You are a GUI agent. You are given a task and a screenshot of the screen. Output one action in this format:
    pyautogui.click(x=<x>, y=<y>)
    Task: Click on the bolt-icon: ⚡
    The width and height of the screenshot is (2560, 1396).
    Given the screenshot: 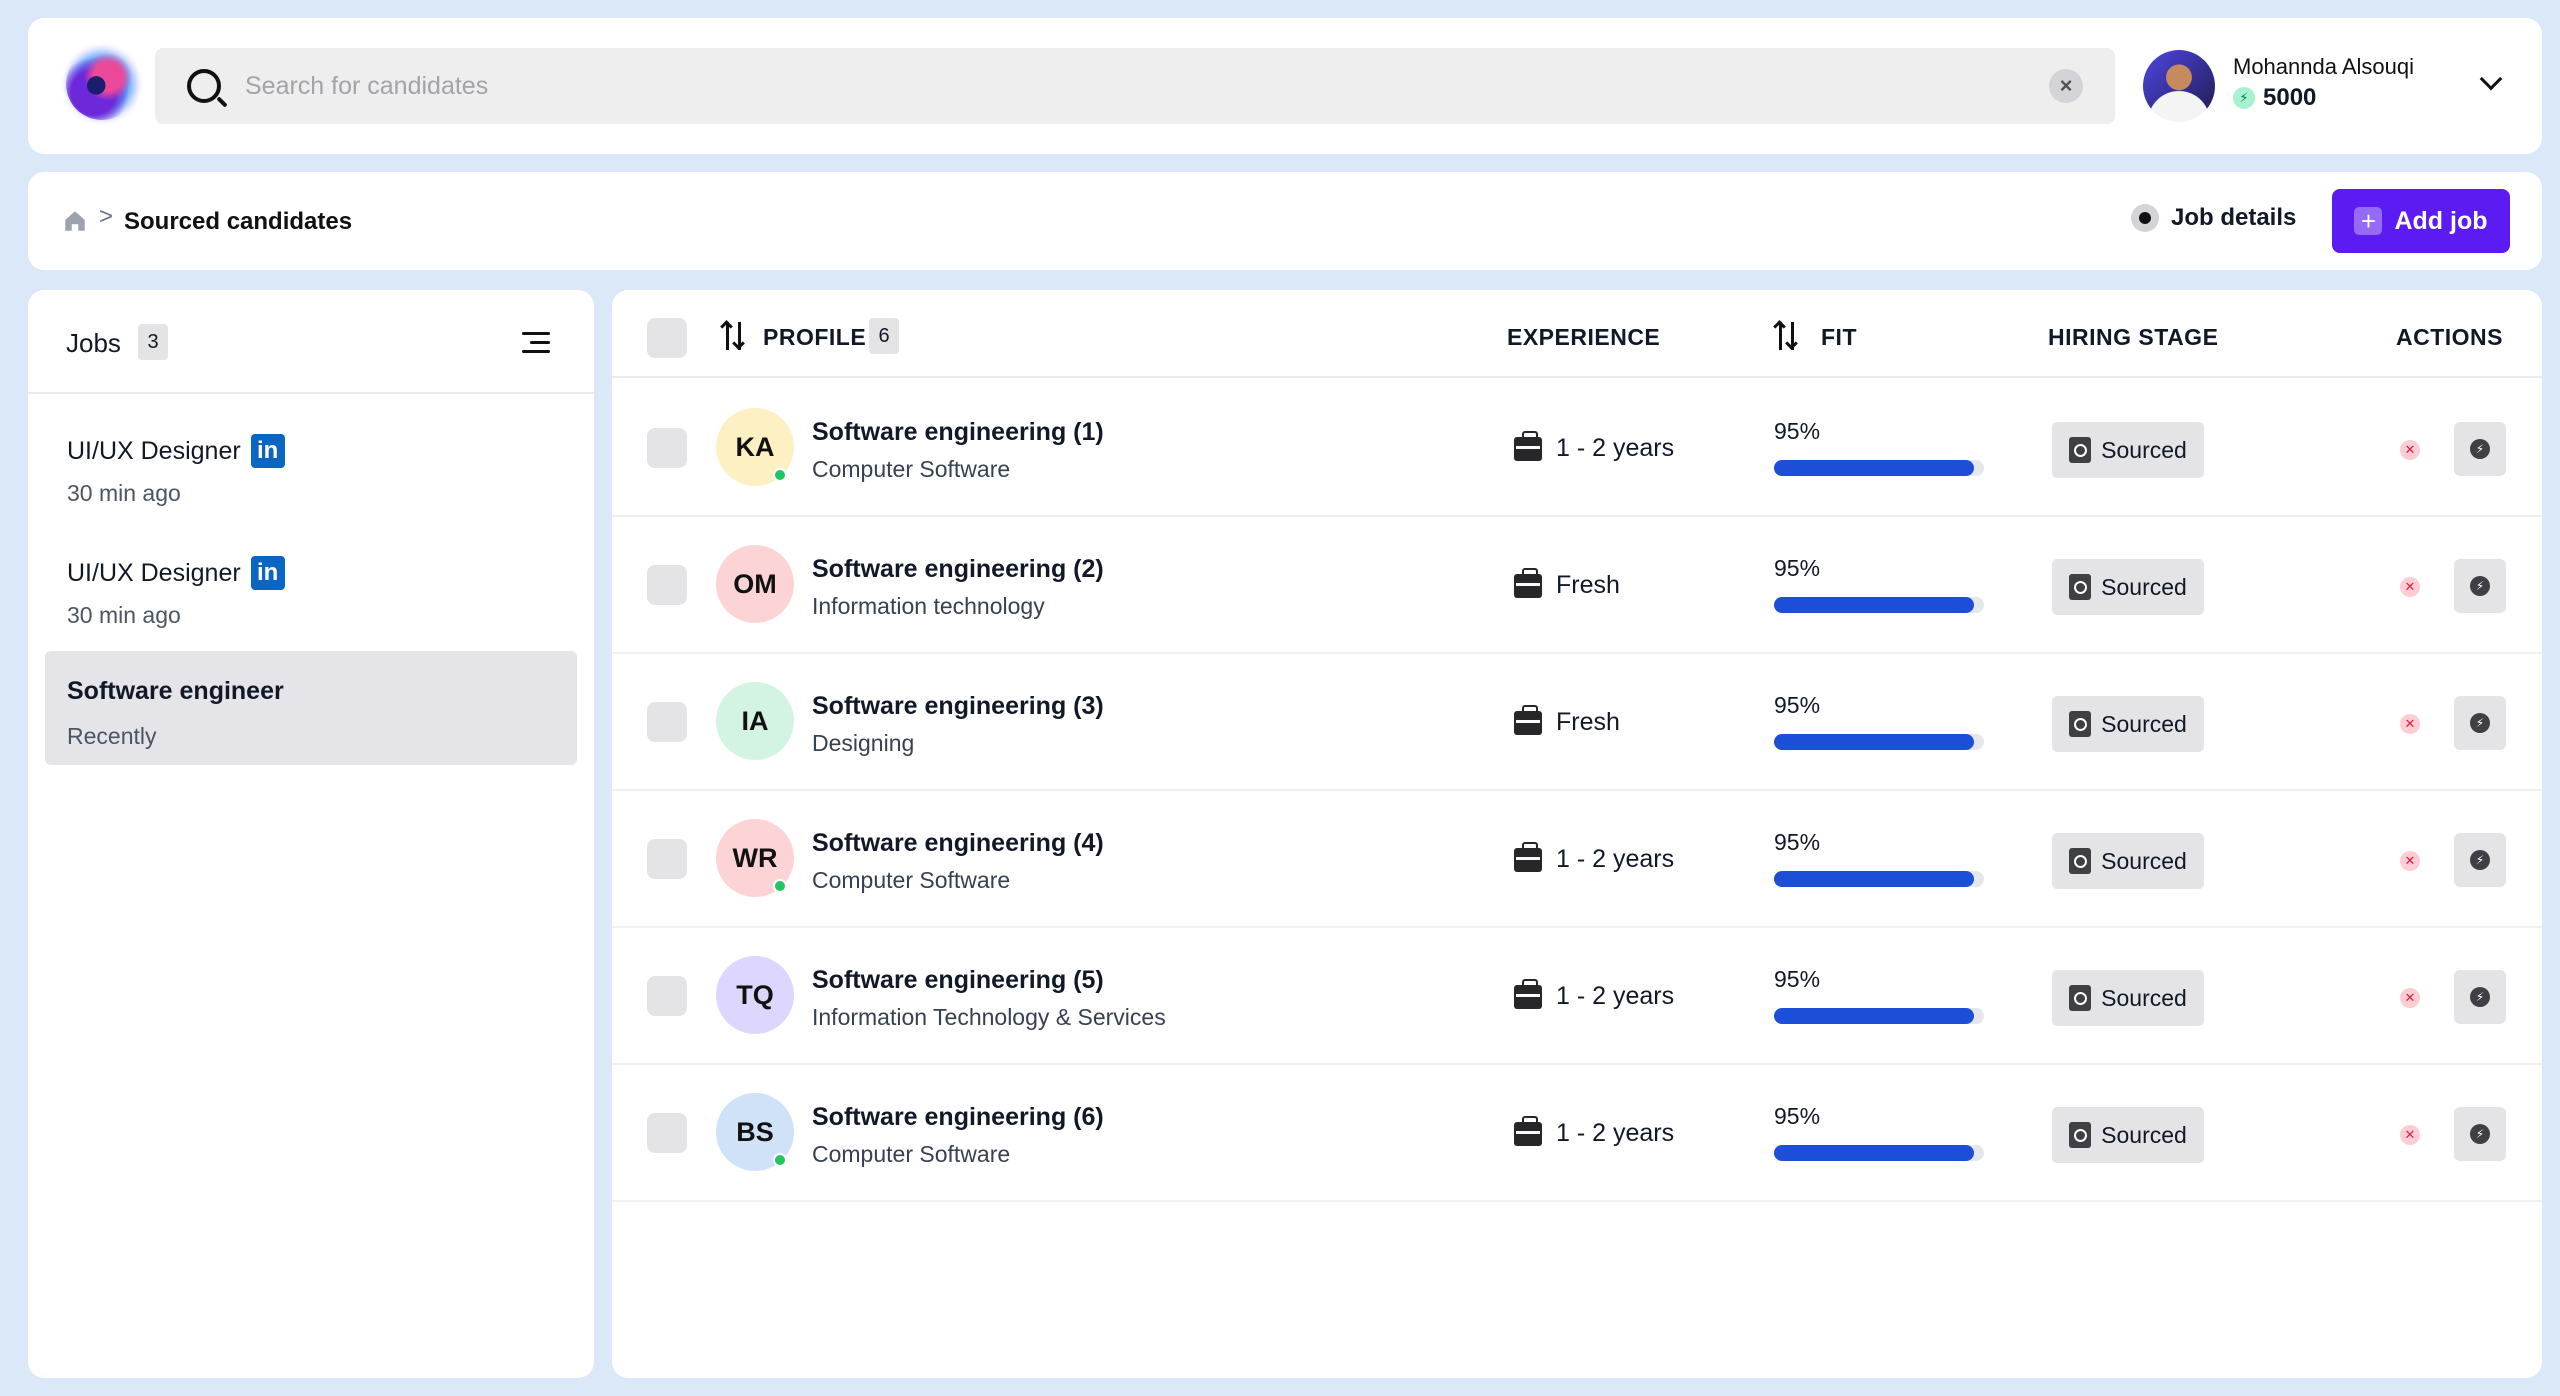 What is the action you would take?
    pyautogui.click(x=2480, y=723)
    